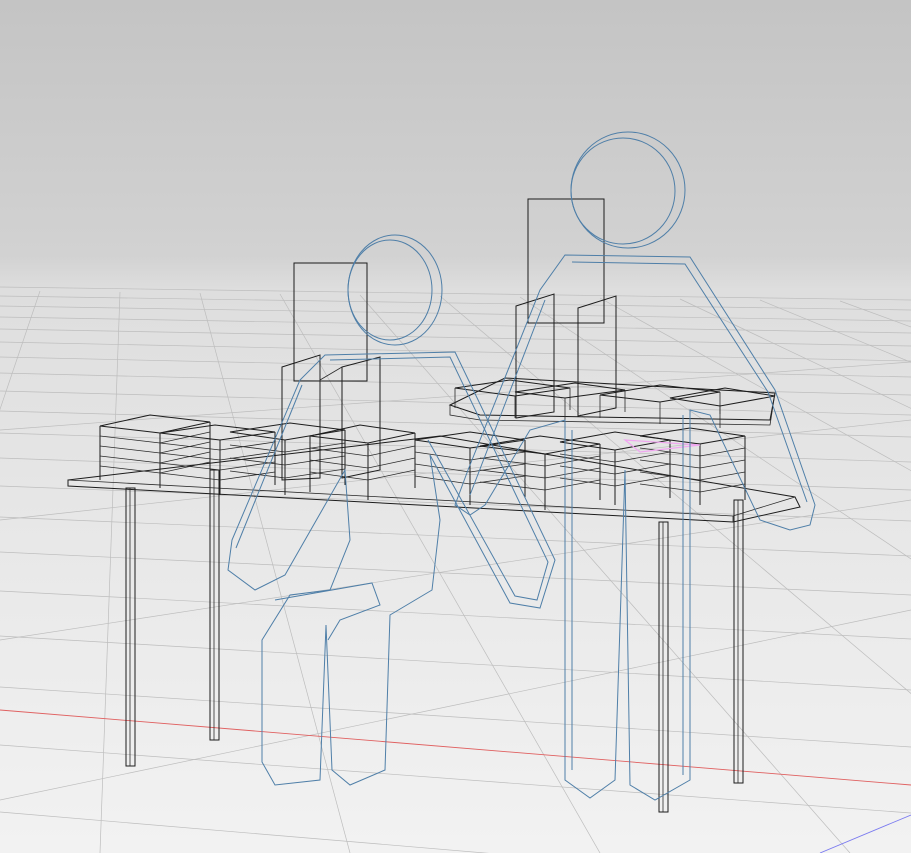 The height and width of the screenshot is (853, 911). Describe the element at coordinates (331, 371) in the screenshot. I see `monitor-panel-left` at that location.